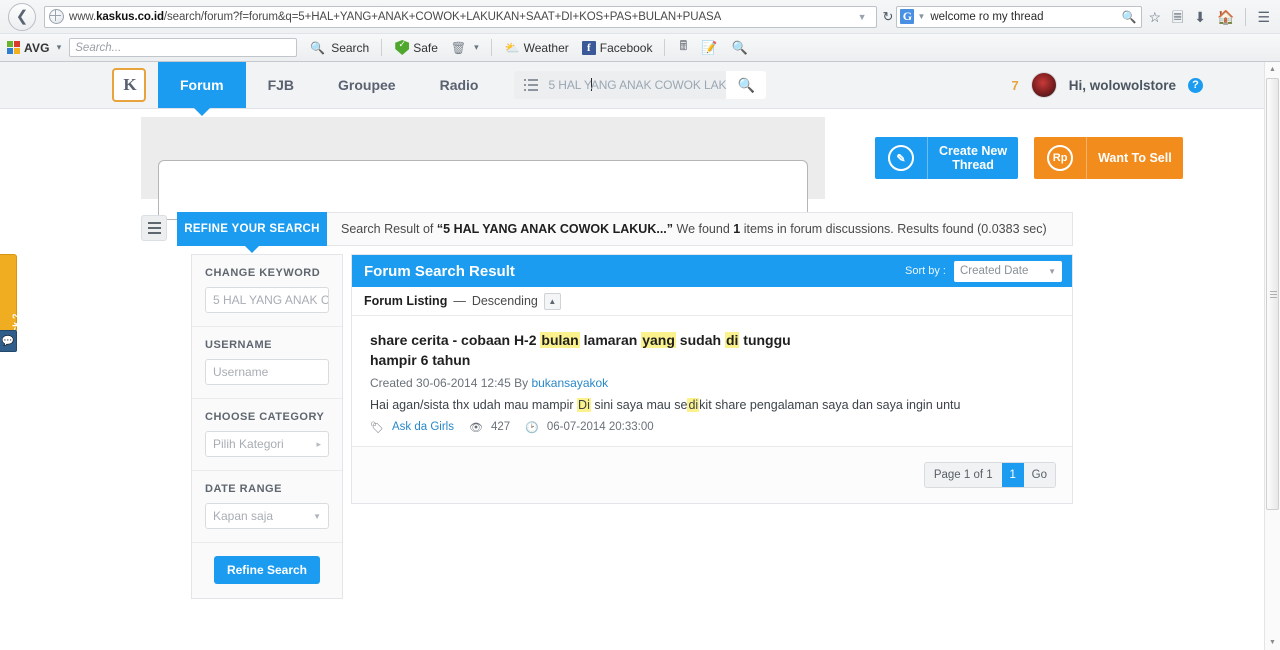 The image size is (1280, 650). I want to click on cta-buttons: ✎ Create New Thread Rp Want To Sell, so click(1029, 158).